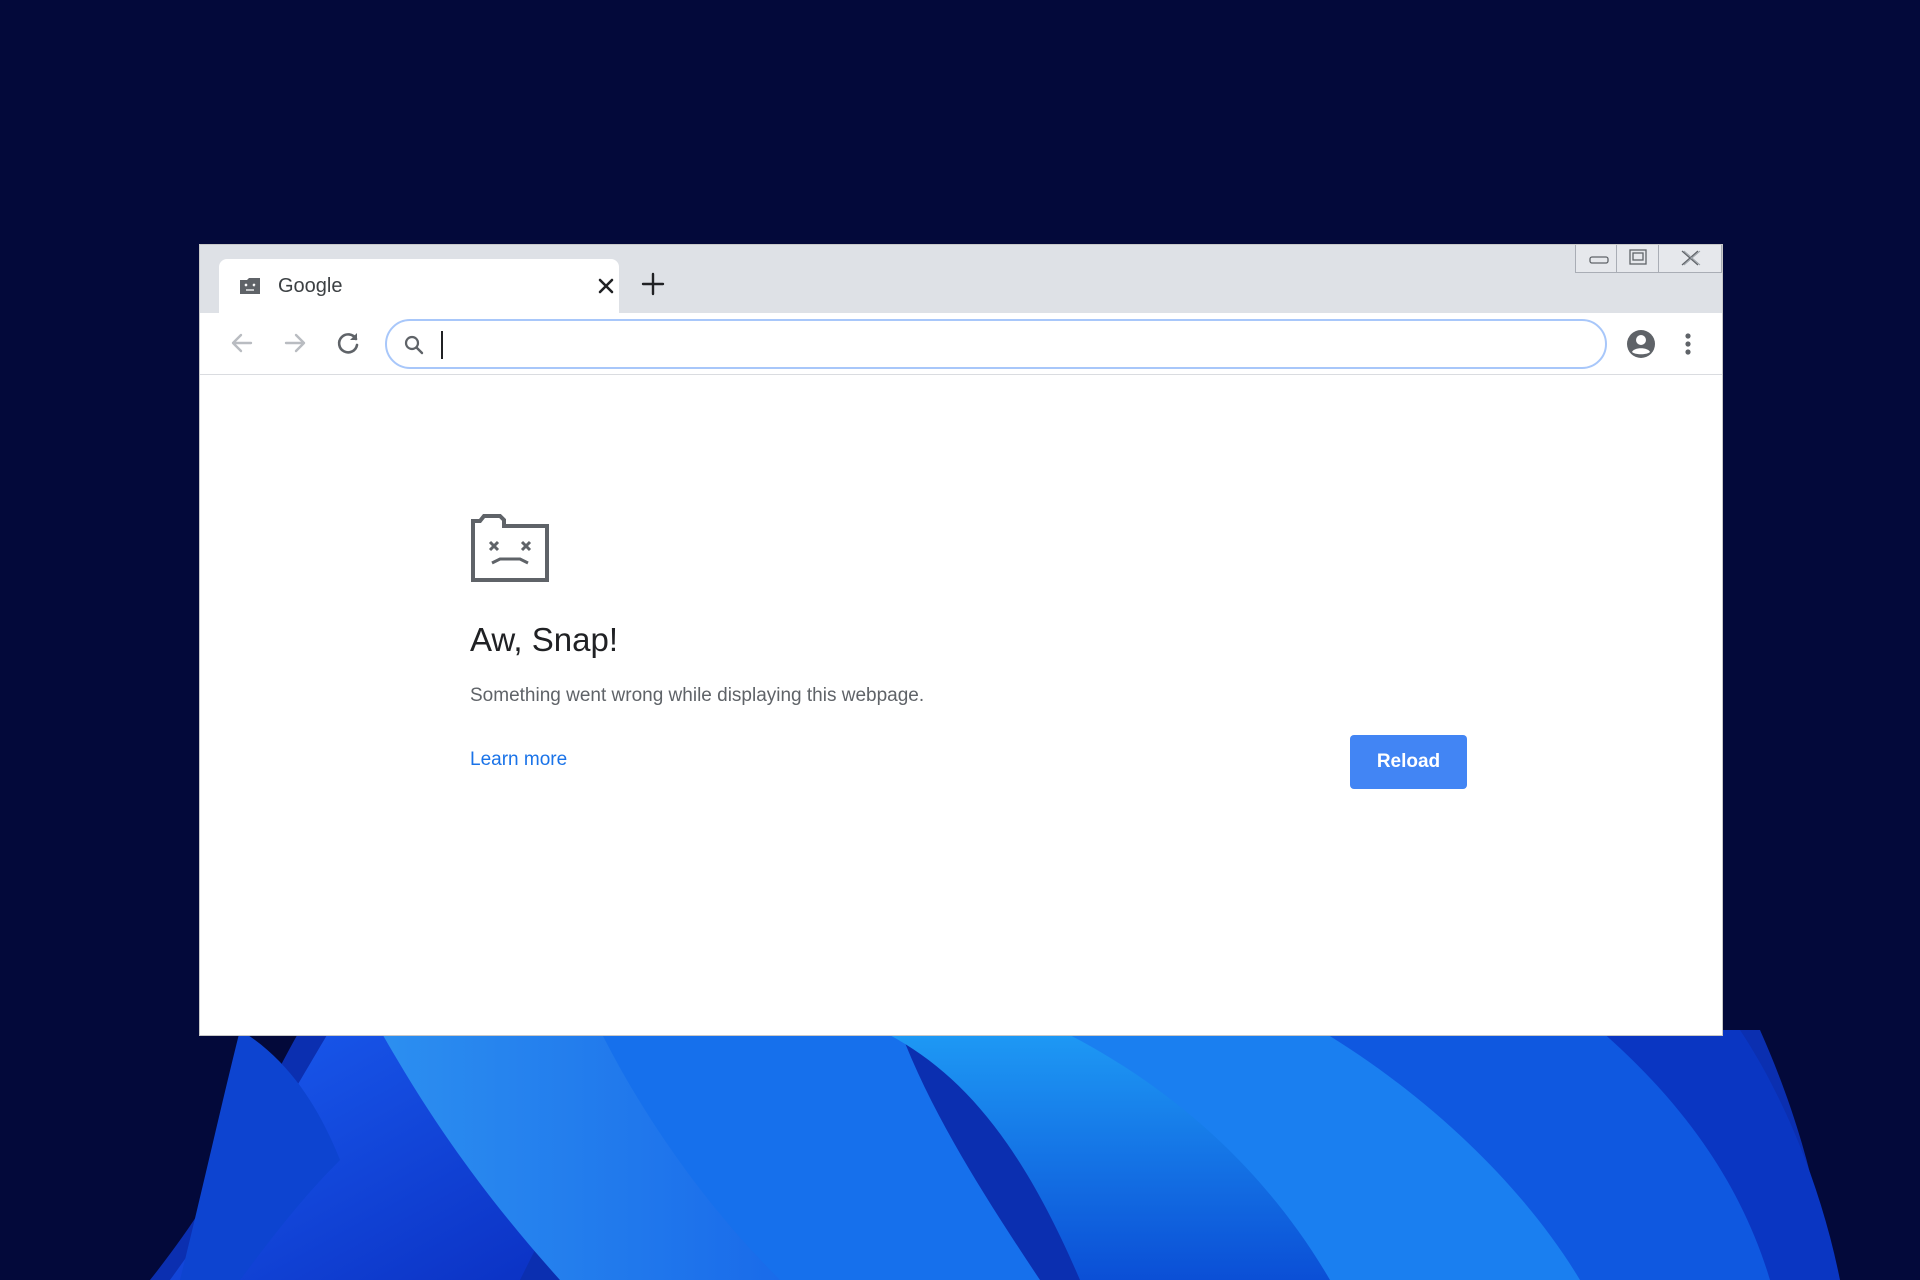 The height and width of the screenshot is (1280, 1920). I want to click on text-caret, so click(442, 345).